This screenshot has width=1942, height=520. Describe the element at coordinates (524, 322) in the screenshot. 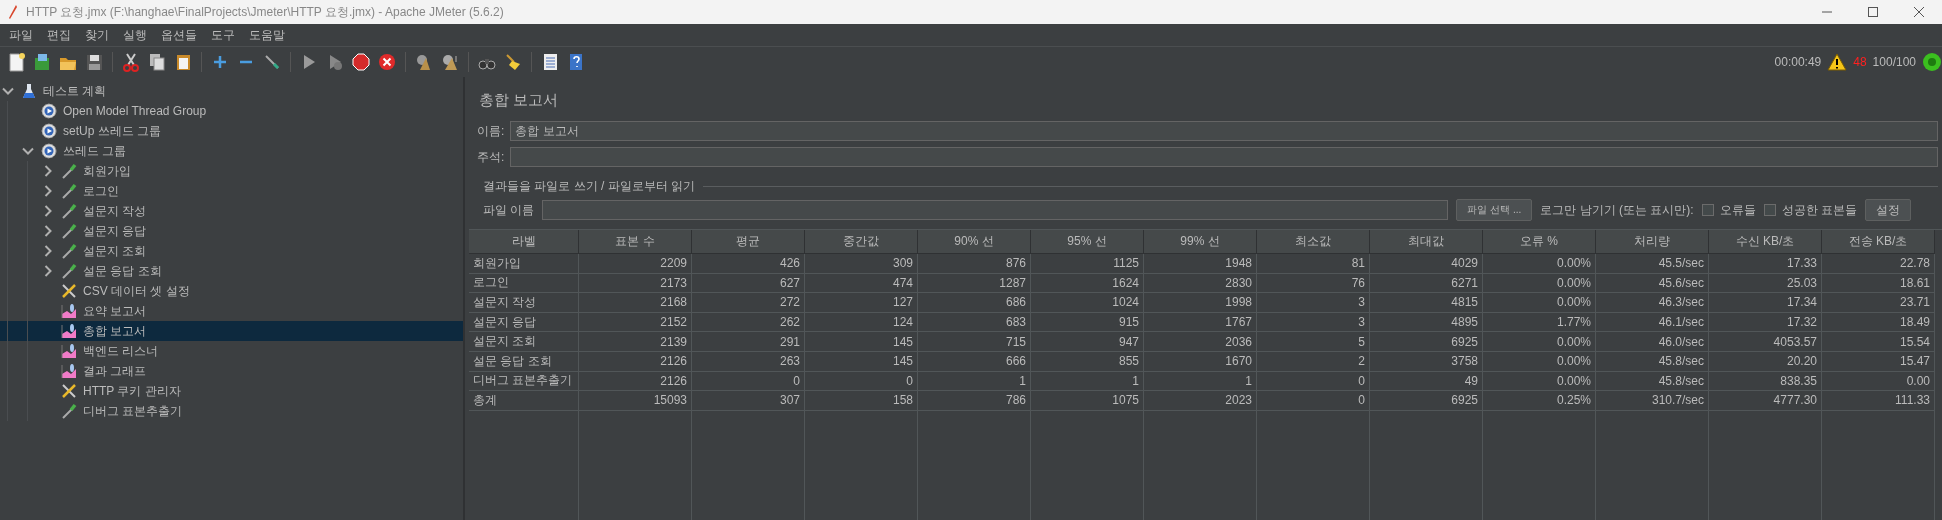

I see `table-cell: 설문지 응답` at that location.